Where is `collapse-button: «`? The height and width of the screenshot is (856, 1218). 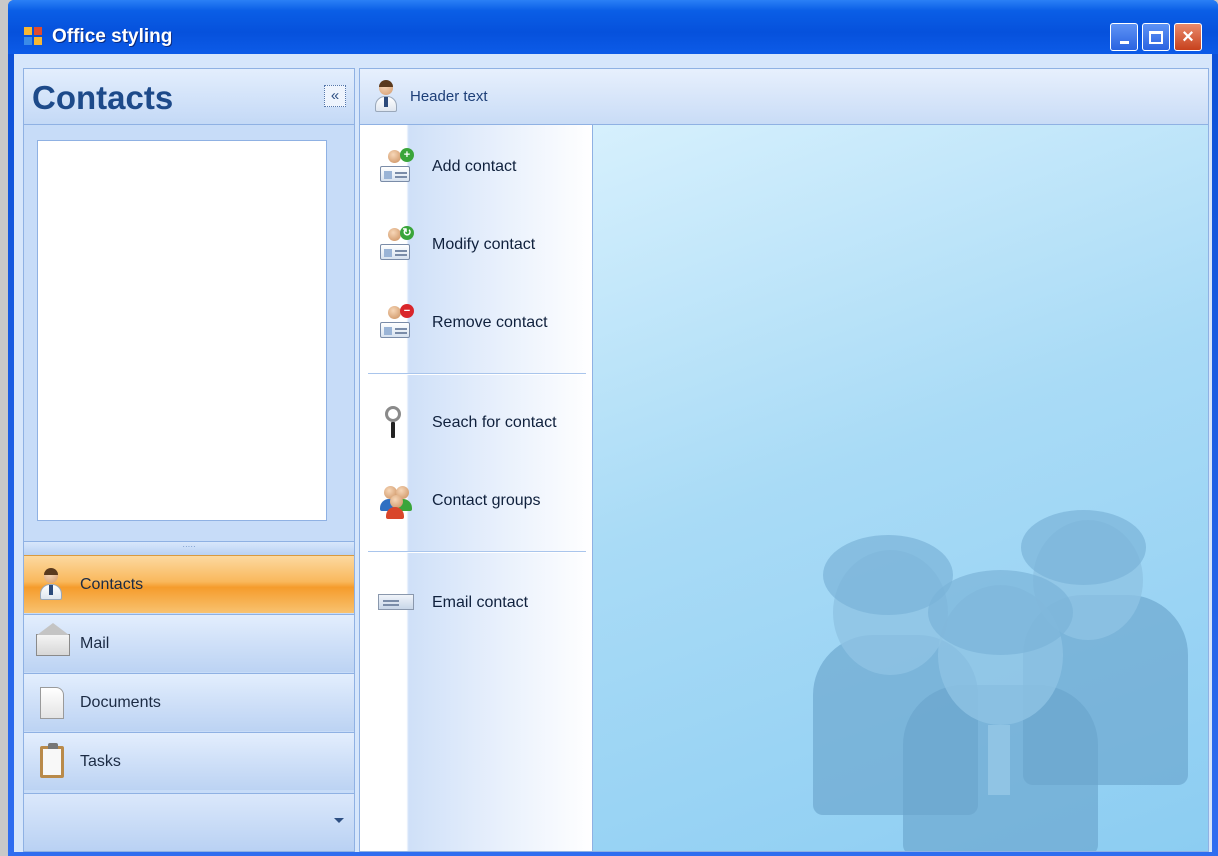 collapse-button: « is located at coordinates (335, 96).